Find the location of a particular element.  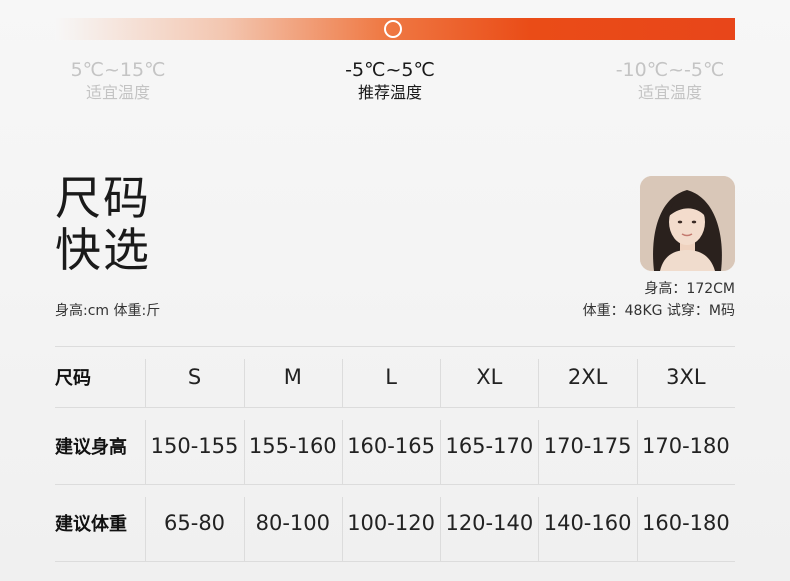

size-2xl: 2XL is located at coordinates (587, 377).